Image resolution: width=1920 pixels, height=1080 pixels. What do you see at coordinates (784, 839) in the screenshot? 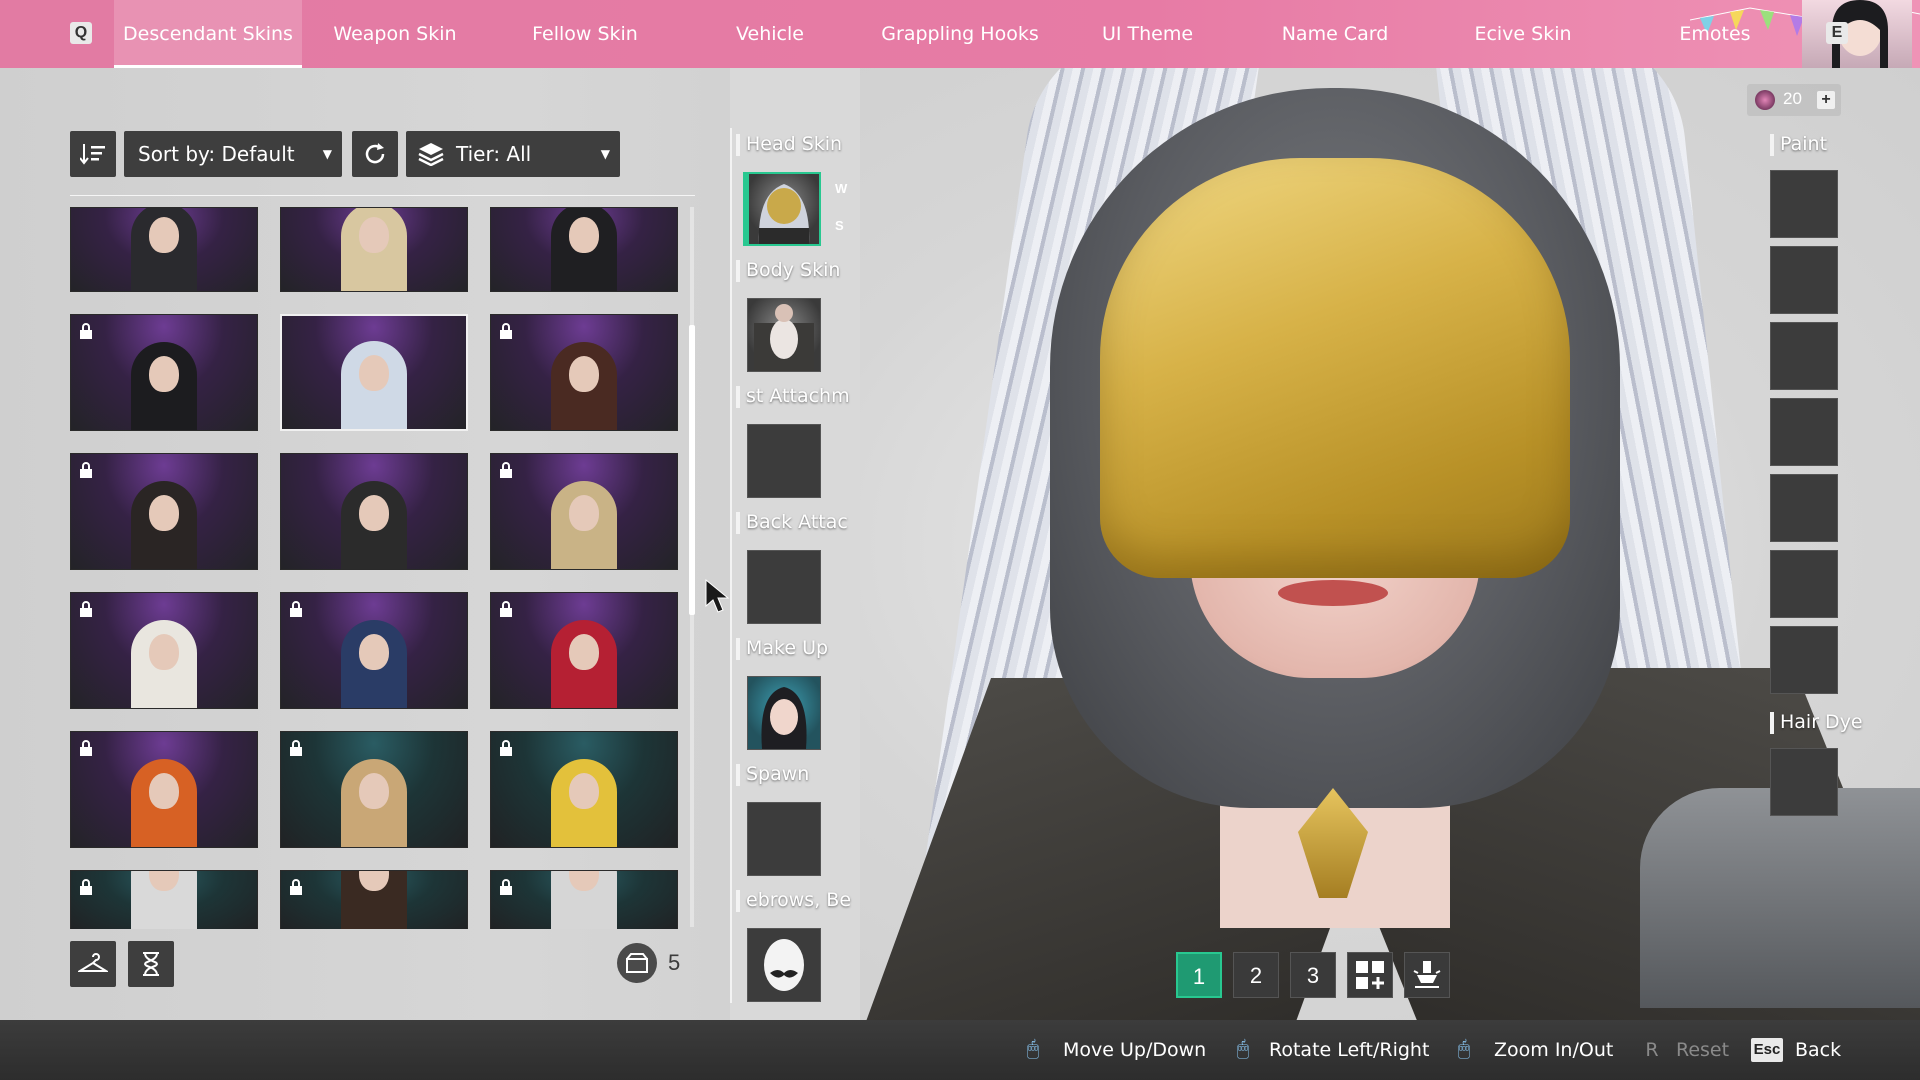
I see `slot-spawn` at bounding box center [784, 839].